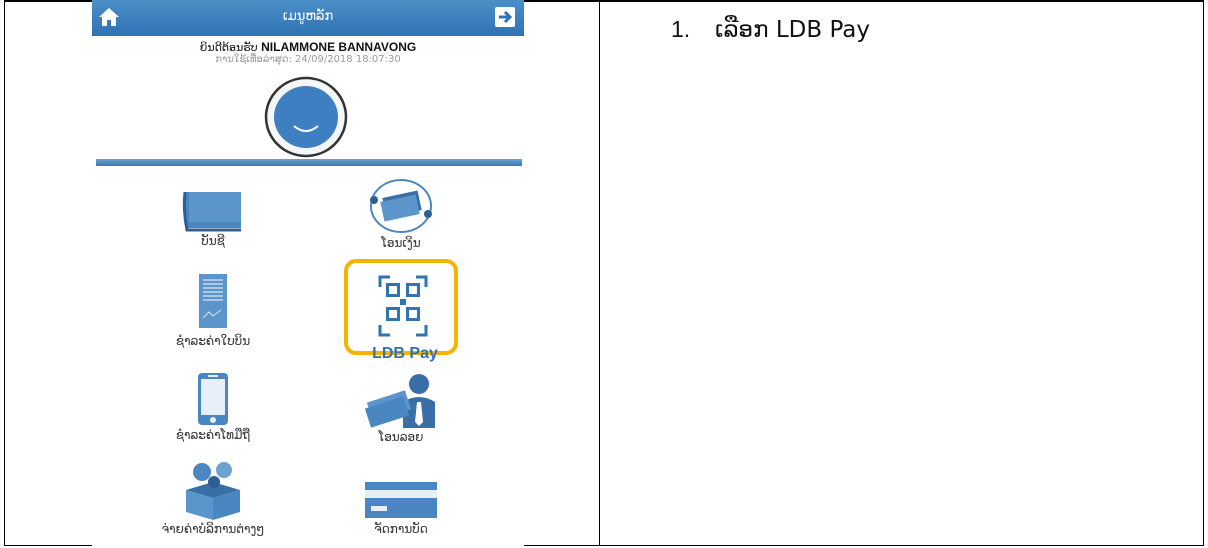 Image resolution: width=1208 pixels, height=548 pixels. I want to click on menu-label-card-management: ຈັດການບັດ, so click(401, 529).